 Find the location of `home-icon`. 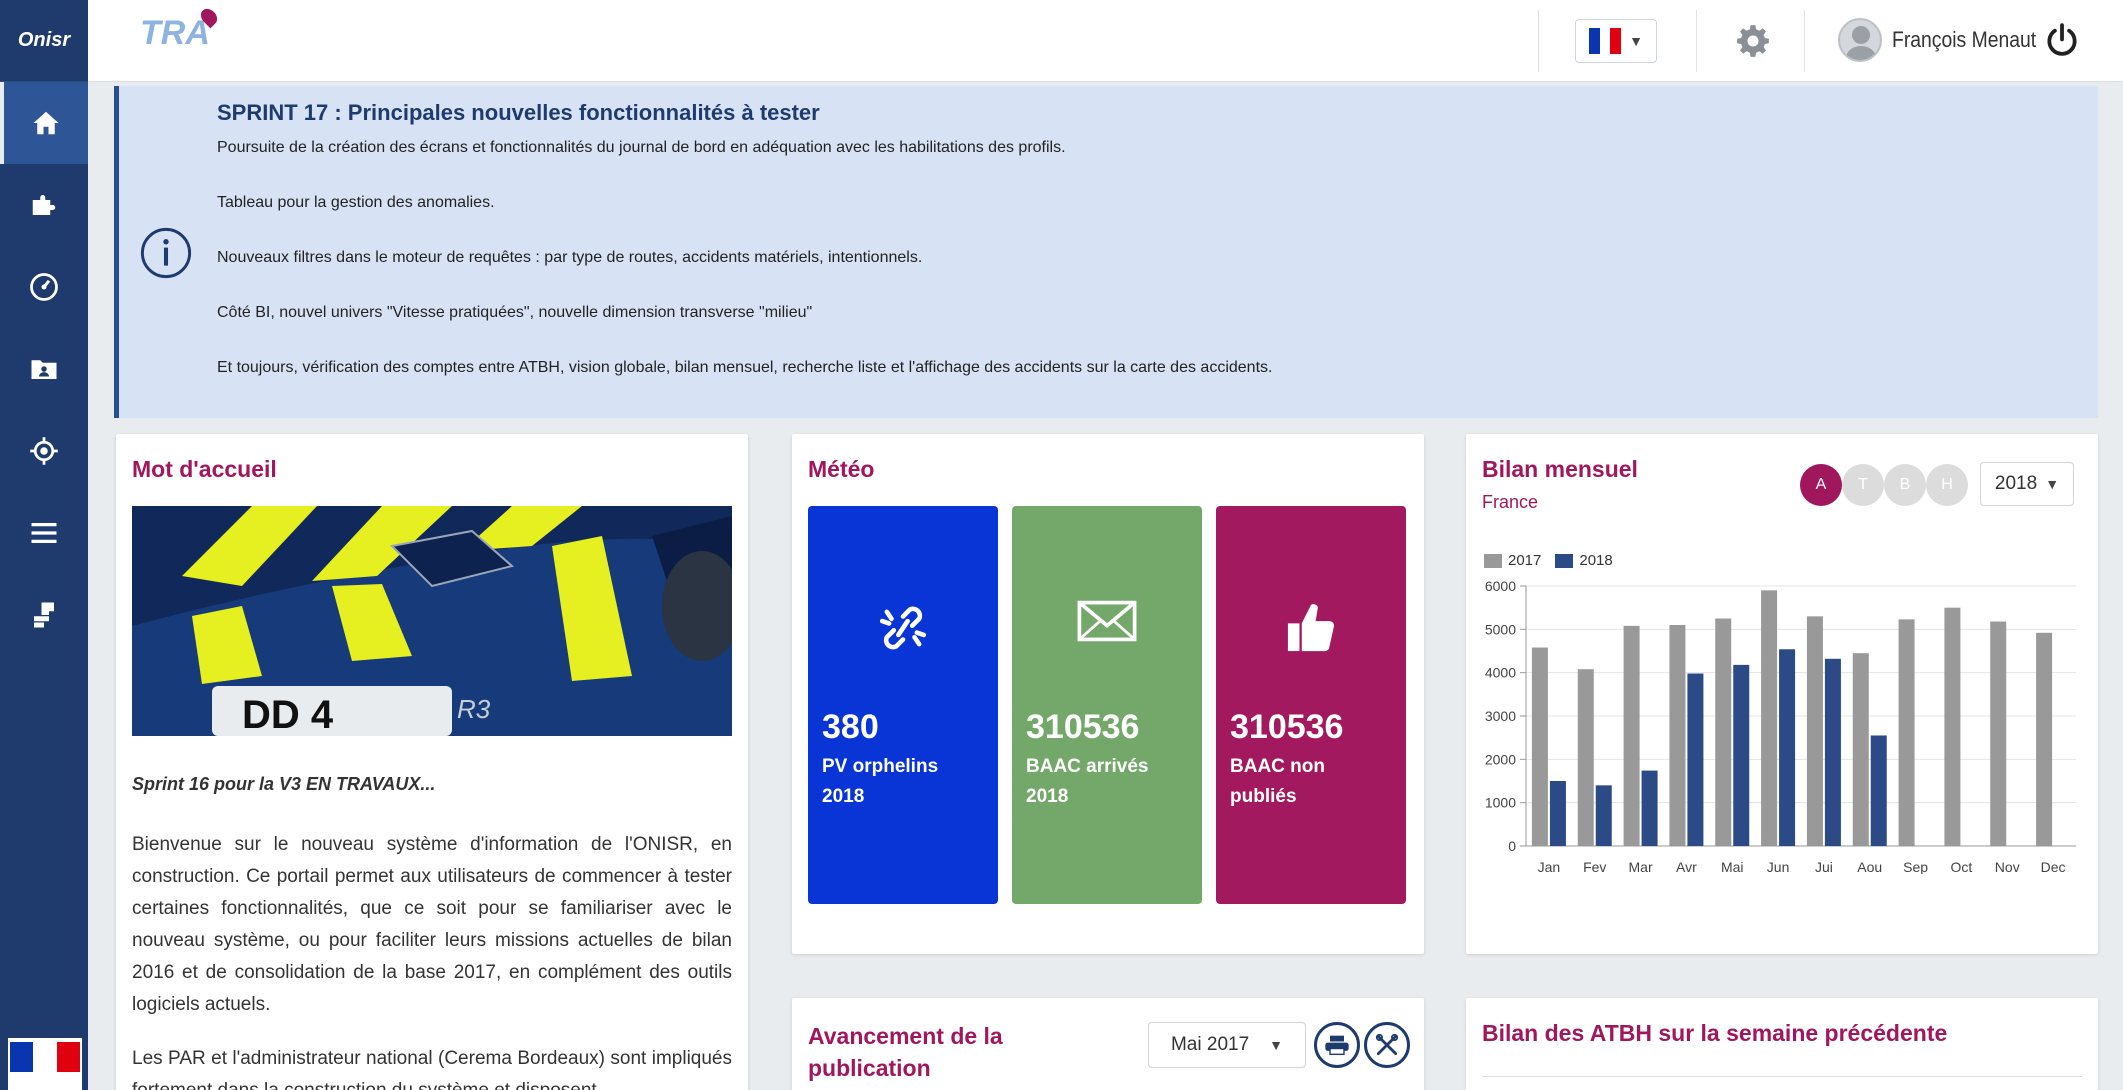

home-icon is located at coordinates (46, 123).